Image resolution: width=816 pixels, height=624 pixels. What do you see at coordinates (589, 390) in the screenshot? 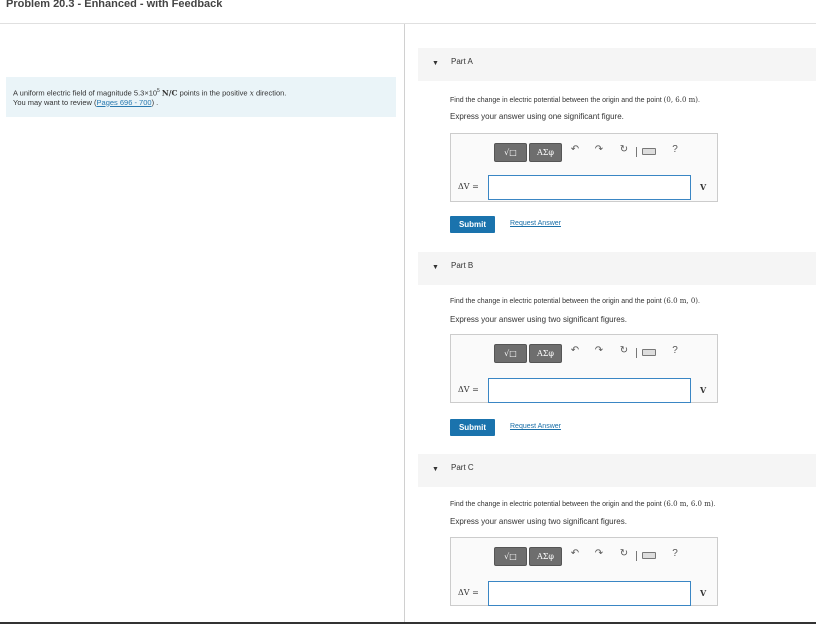
I see `part-b-answer-input` at bounding box center [589, 390].